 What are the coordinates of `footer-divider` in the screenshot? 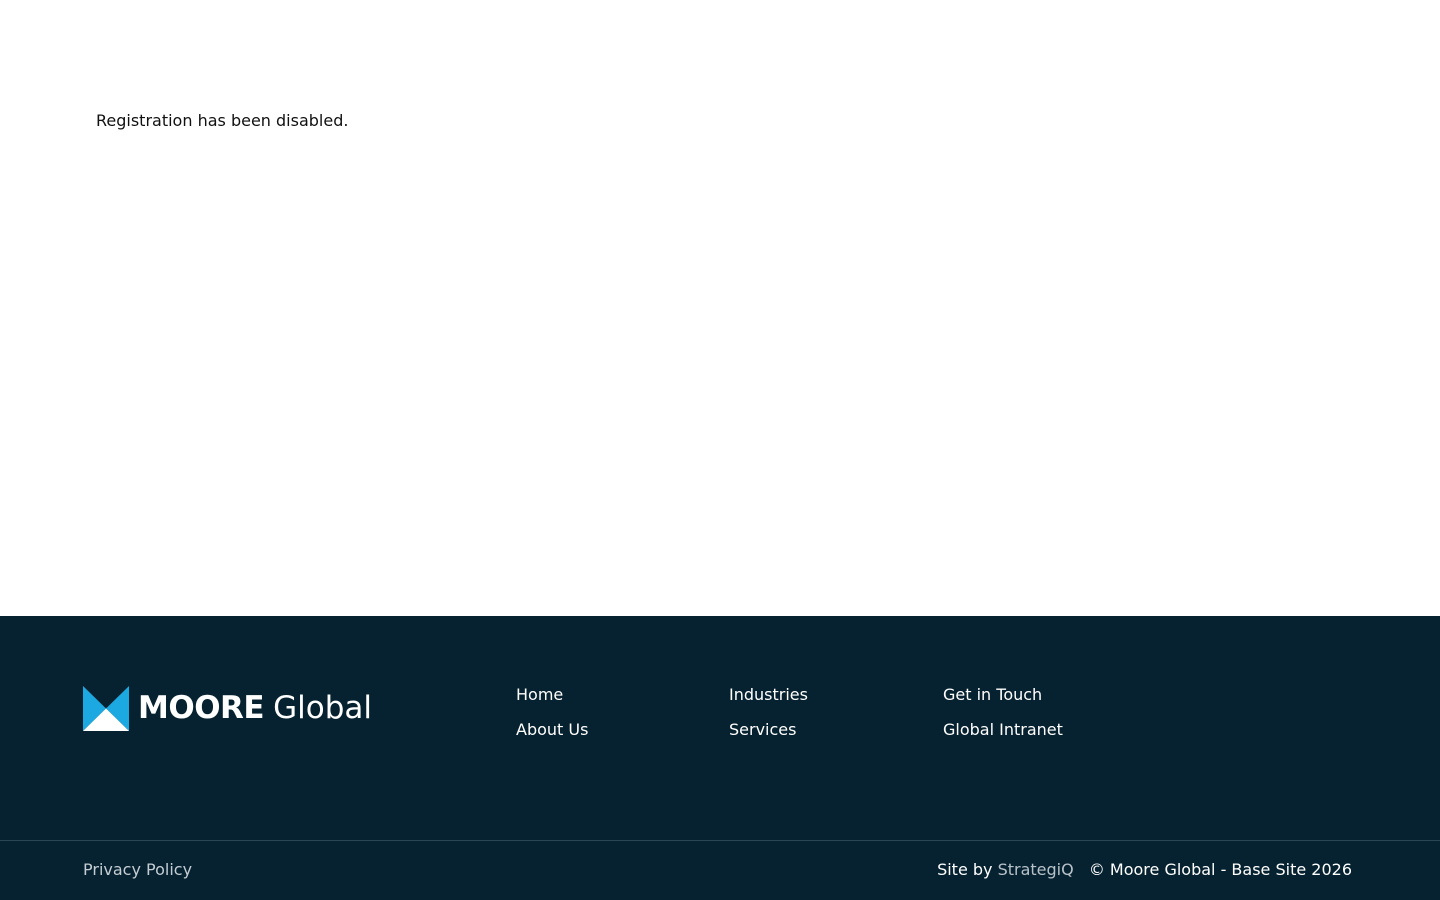 It's located at (720, 840).